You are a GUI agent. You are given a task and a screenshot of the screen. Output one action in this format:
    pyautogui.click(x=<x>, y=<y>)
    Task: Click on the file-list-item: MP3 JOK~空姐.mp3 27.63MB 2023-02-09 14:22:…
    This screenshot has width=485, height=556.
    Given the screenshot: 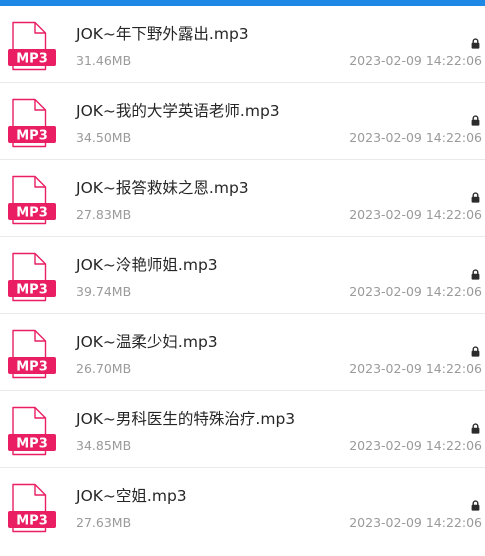 What is the action you would take?
    pyautogui.click(x=242, y=506)
    